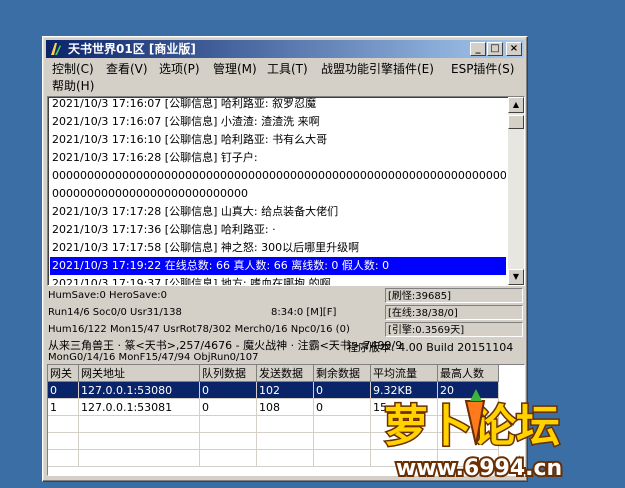  I want to click on arrow-down-icon: ▼, so click(516, 276).